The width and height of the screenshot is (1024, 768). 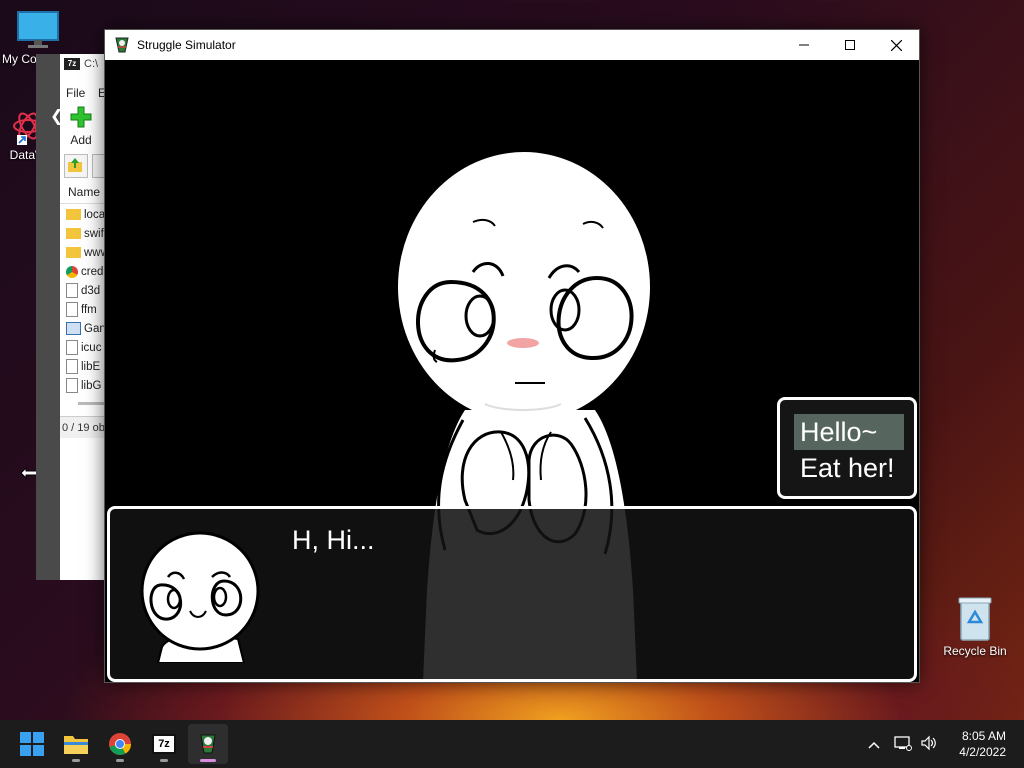 What do you see at coordinates (75, 93) in the screenshot?
I see `menu-file: File` at bounding box center [75, 93].